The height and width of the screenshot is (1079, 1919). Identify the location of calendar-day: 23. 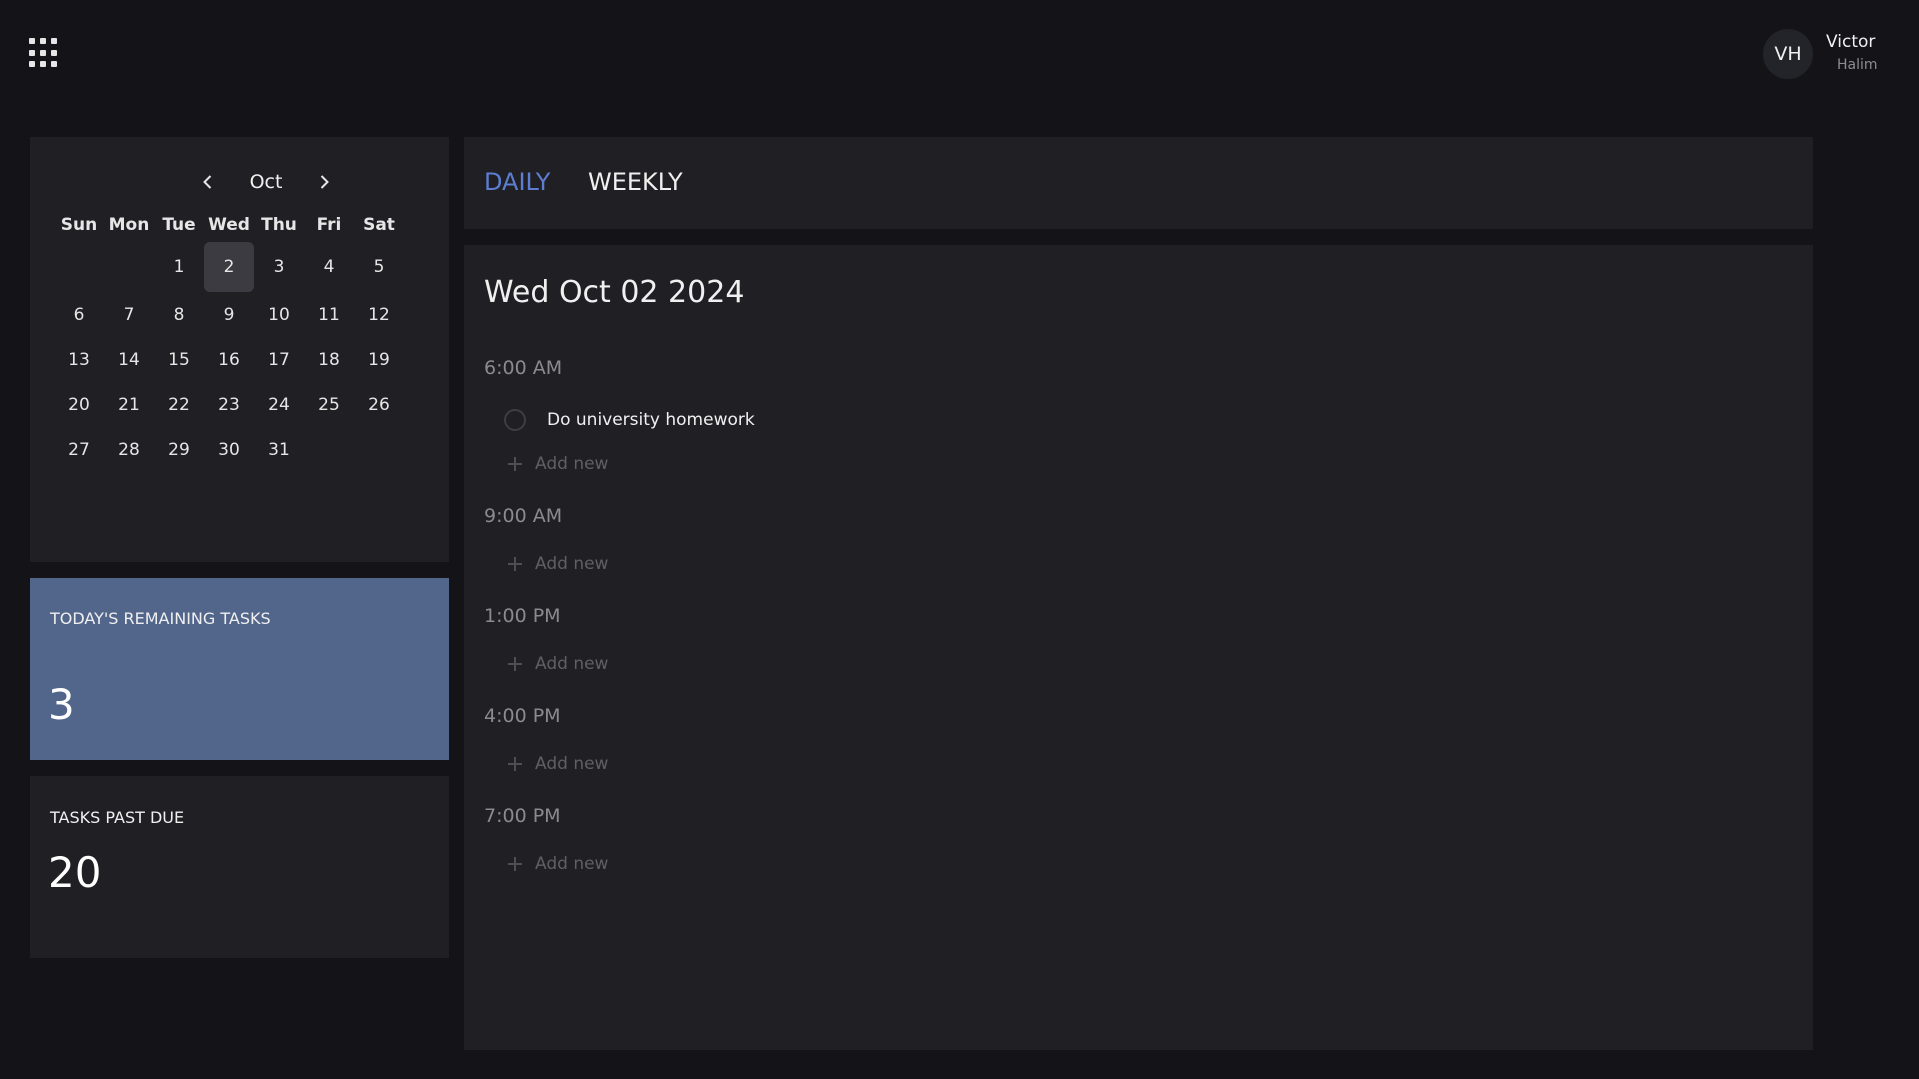
(229, 404).